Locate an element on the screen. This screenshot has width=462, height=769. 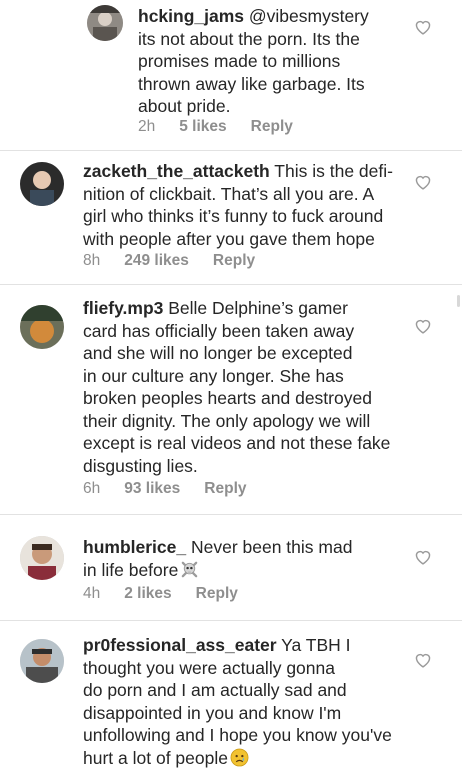
crying-face-emoji is located at coordinates (239, 757).